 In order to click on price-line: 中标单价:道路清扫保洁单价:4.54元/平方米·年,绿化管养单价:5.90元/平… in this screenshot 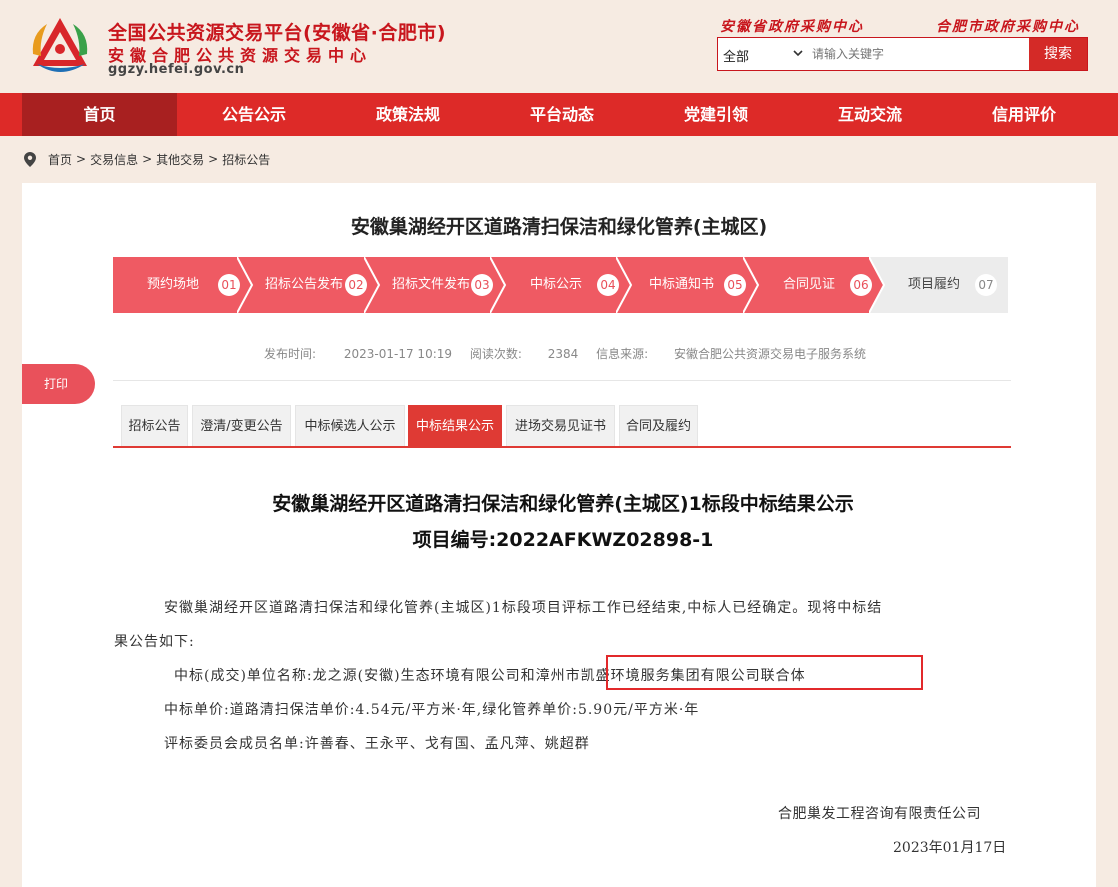, I will do `click(432, 710)`.